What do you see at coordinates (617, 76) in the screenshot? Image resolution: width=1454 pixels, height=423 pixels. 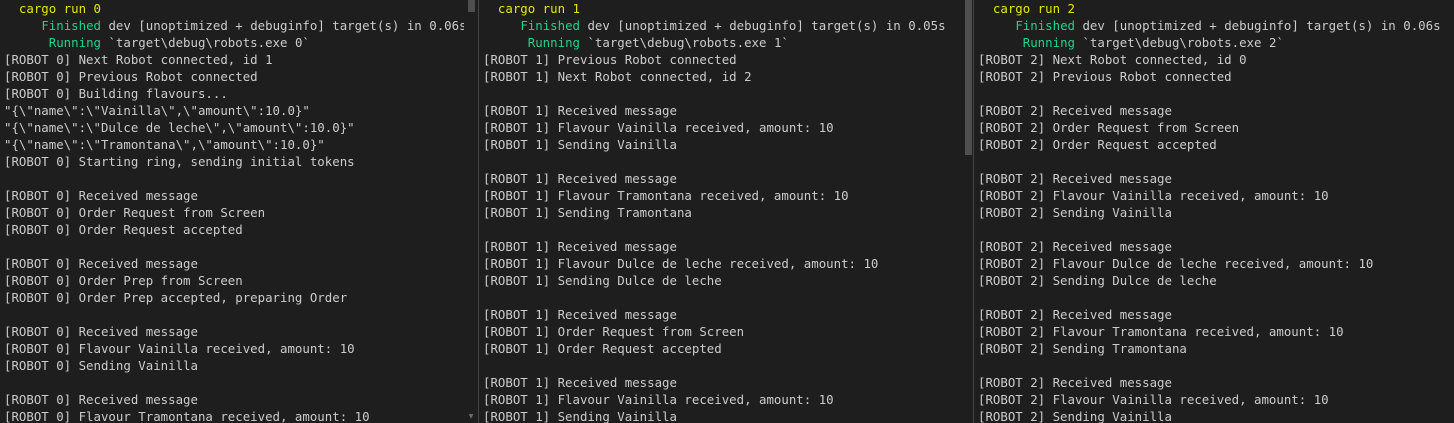 I see `output-line: [ROBOT 1] Next Robot connected, id 2` at bounding box center [617, 76].